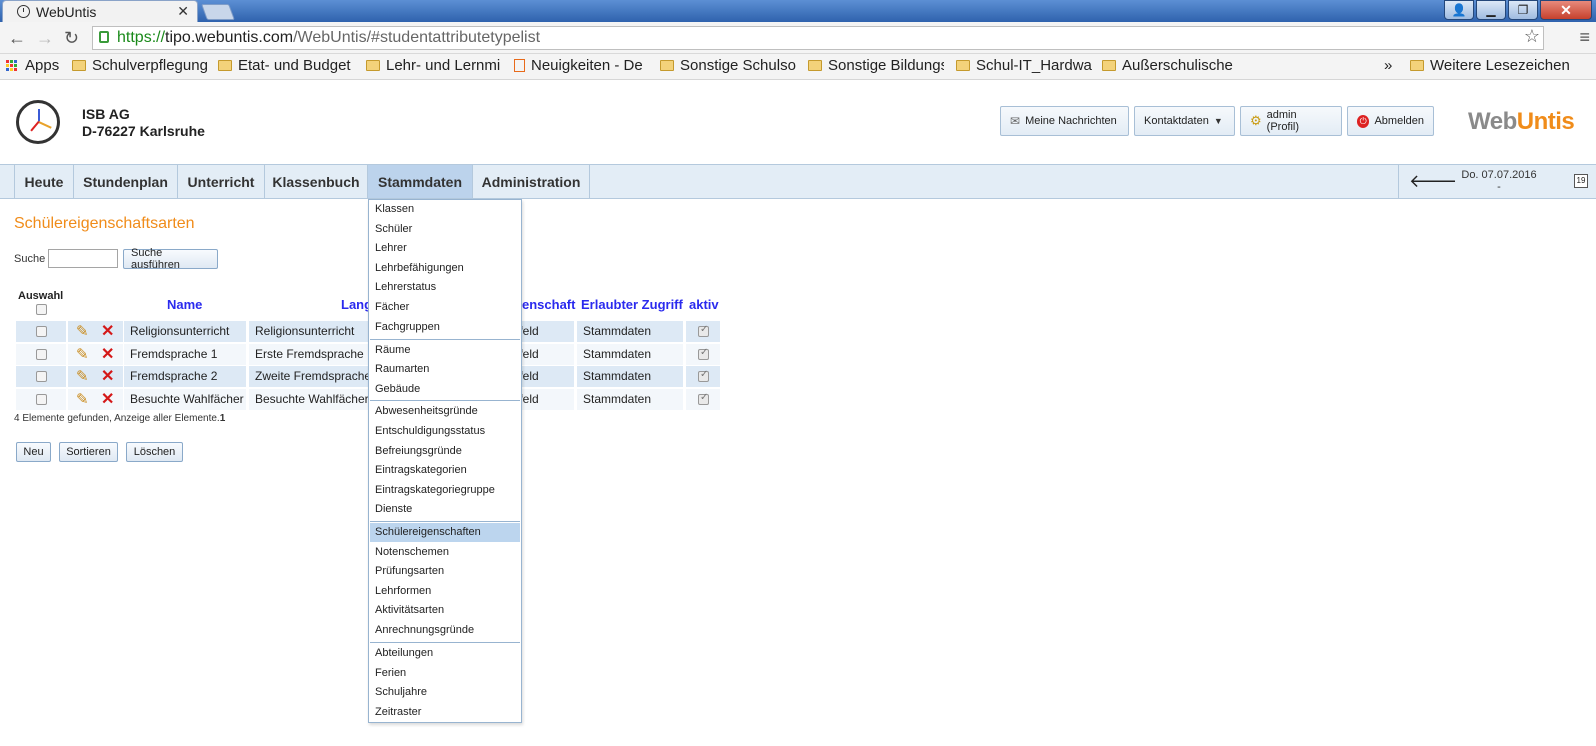  I want to click on menu-item-eintragskategorien: Eintragskategorien, so click(445, 470).